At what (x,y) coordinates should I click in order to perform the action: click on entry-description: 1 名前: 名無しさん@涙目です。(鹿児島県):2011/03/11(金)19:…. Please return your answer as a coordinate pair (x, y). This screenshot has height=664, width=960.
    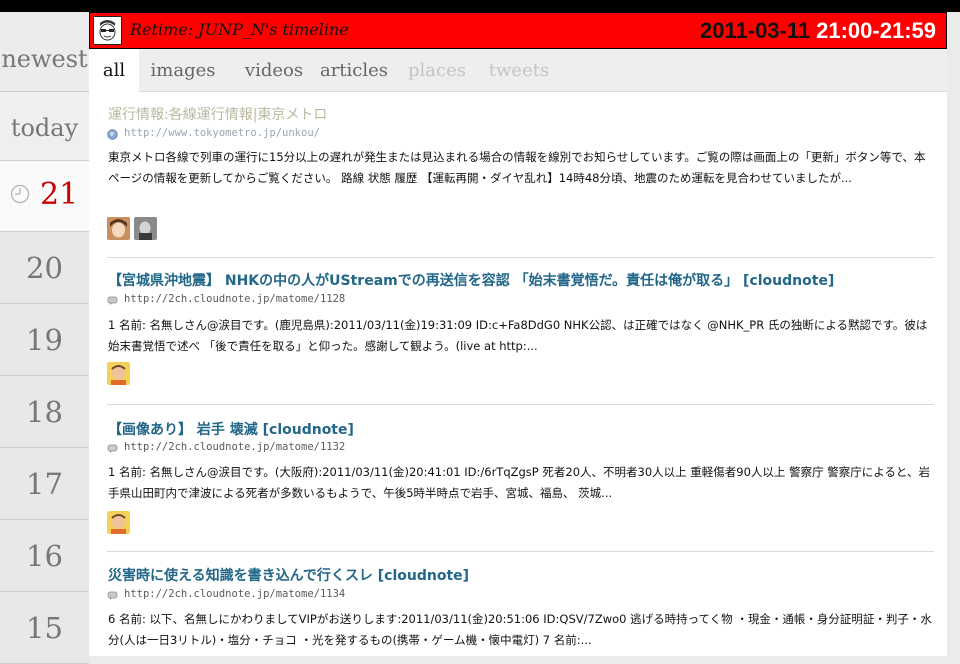
    Looking at the image, I should click on (518, 335).